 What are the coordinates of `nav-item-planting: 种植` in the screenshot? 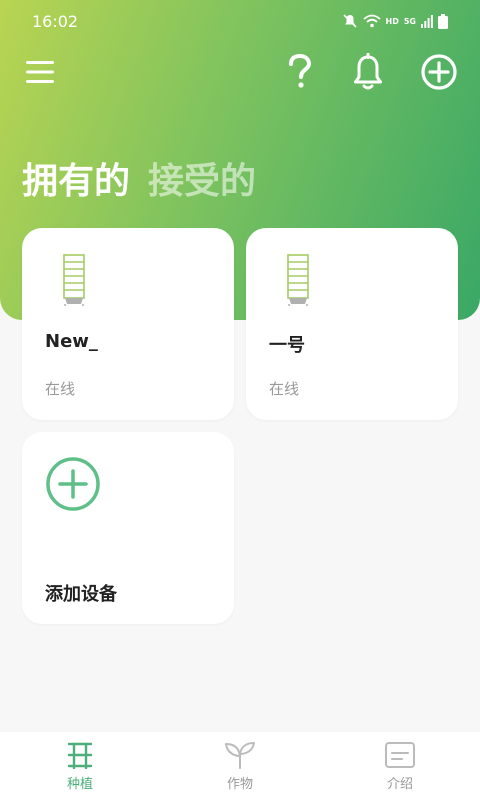 It's located at (80, 766).